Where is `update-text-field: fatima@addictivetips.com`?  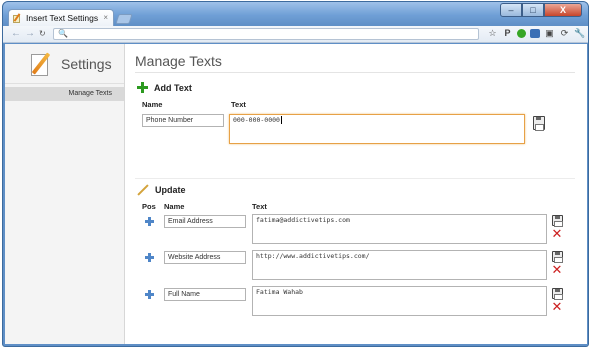 update-text-field: fatima@addictivetips.com is located at coordinates (399, 229).